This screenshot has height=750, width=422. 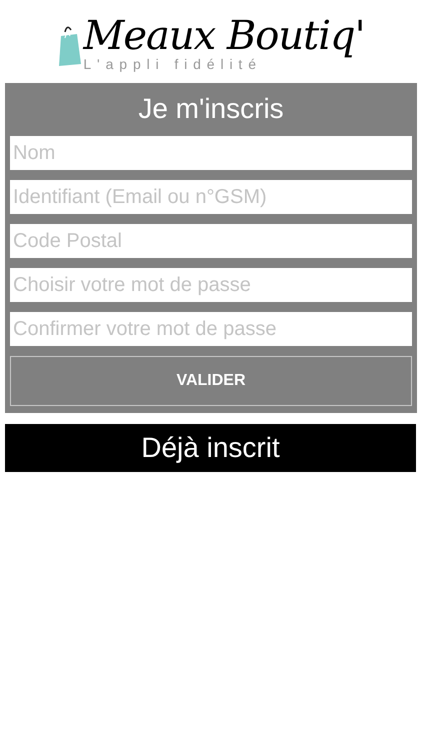 I want to click on input-field: Choisir votre mot de passe, so click(x=211, y=285).